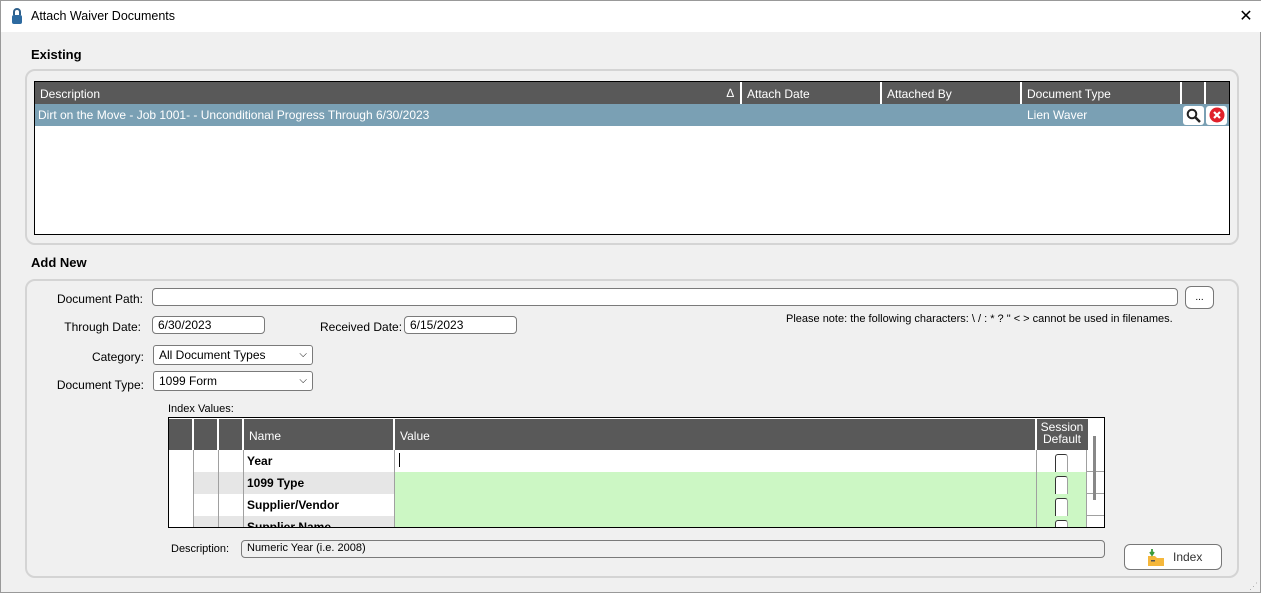  What do you see at coordinates (1062, 434) in the screenshot?
I see `col-session-default: Session Default` at bounding box center [1062, 434].